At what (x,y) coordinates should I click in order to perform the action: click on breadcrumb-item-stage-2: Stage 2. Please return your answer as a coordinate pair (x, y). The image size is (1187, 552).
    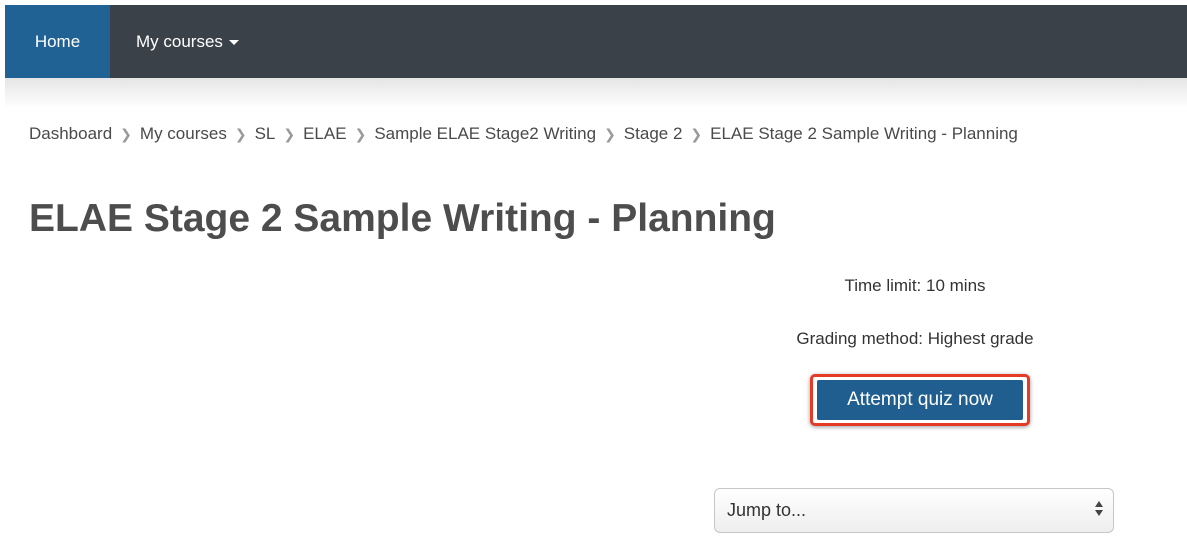
    Looking at the image, I should click on (653, 134).